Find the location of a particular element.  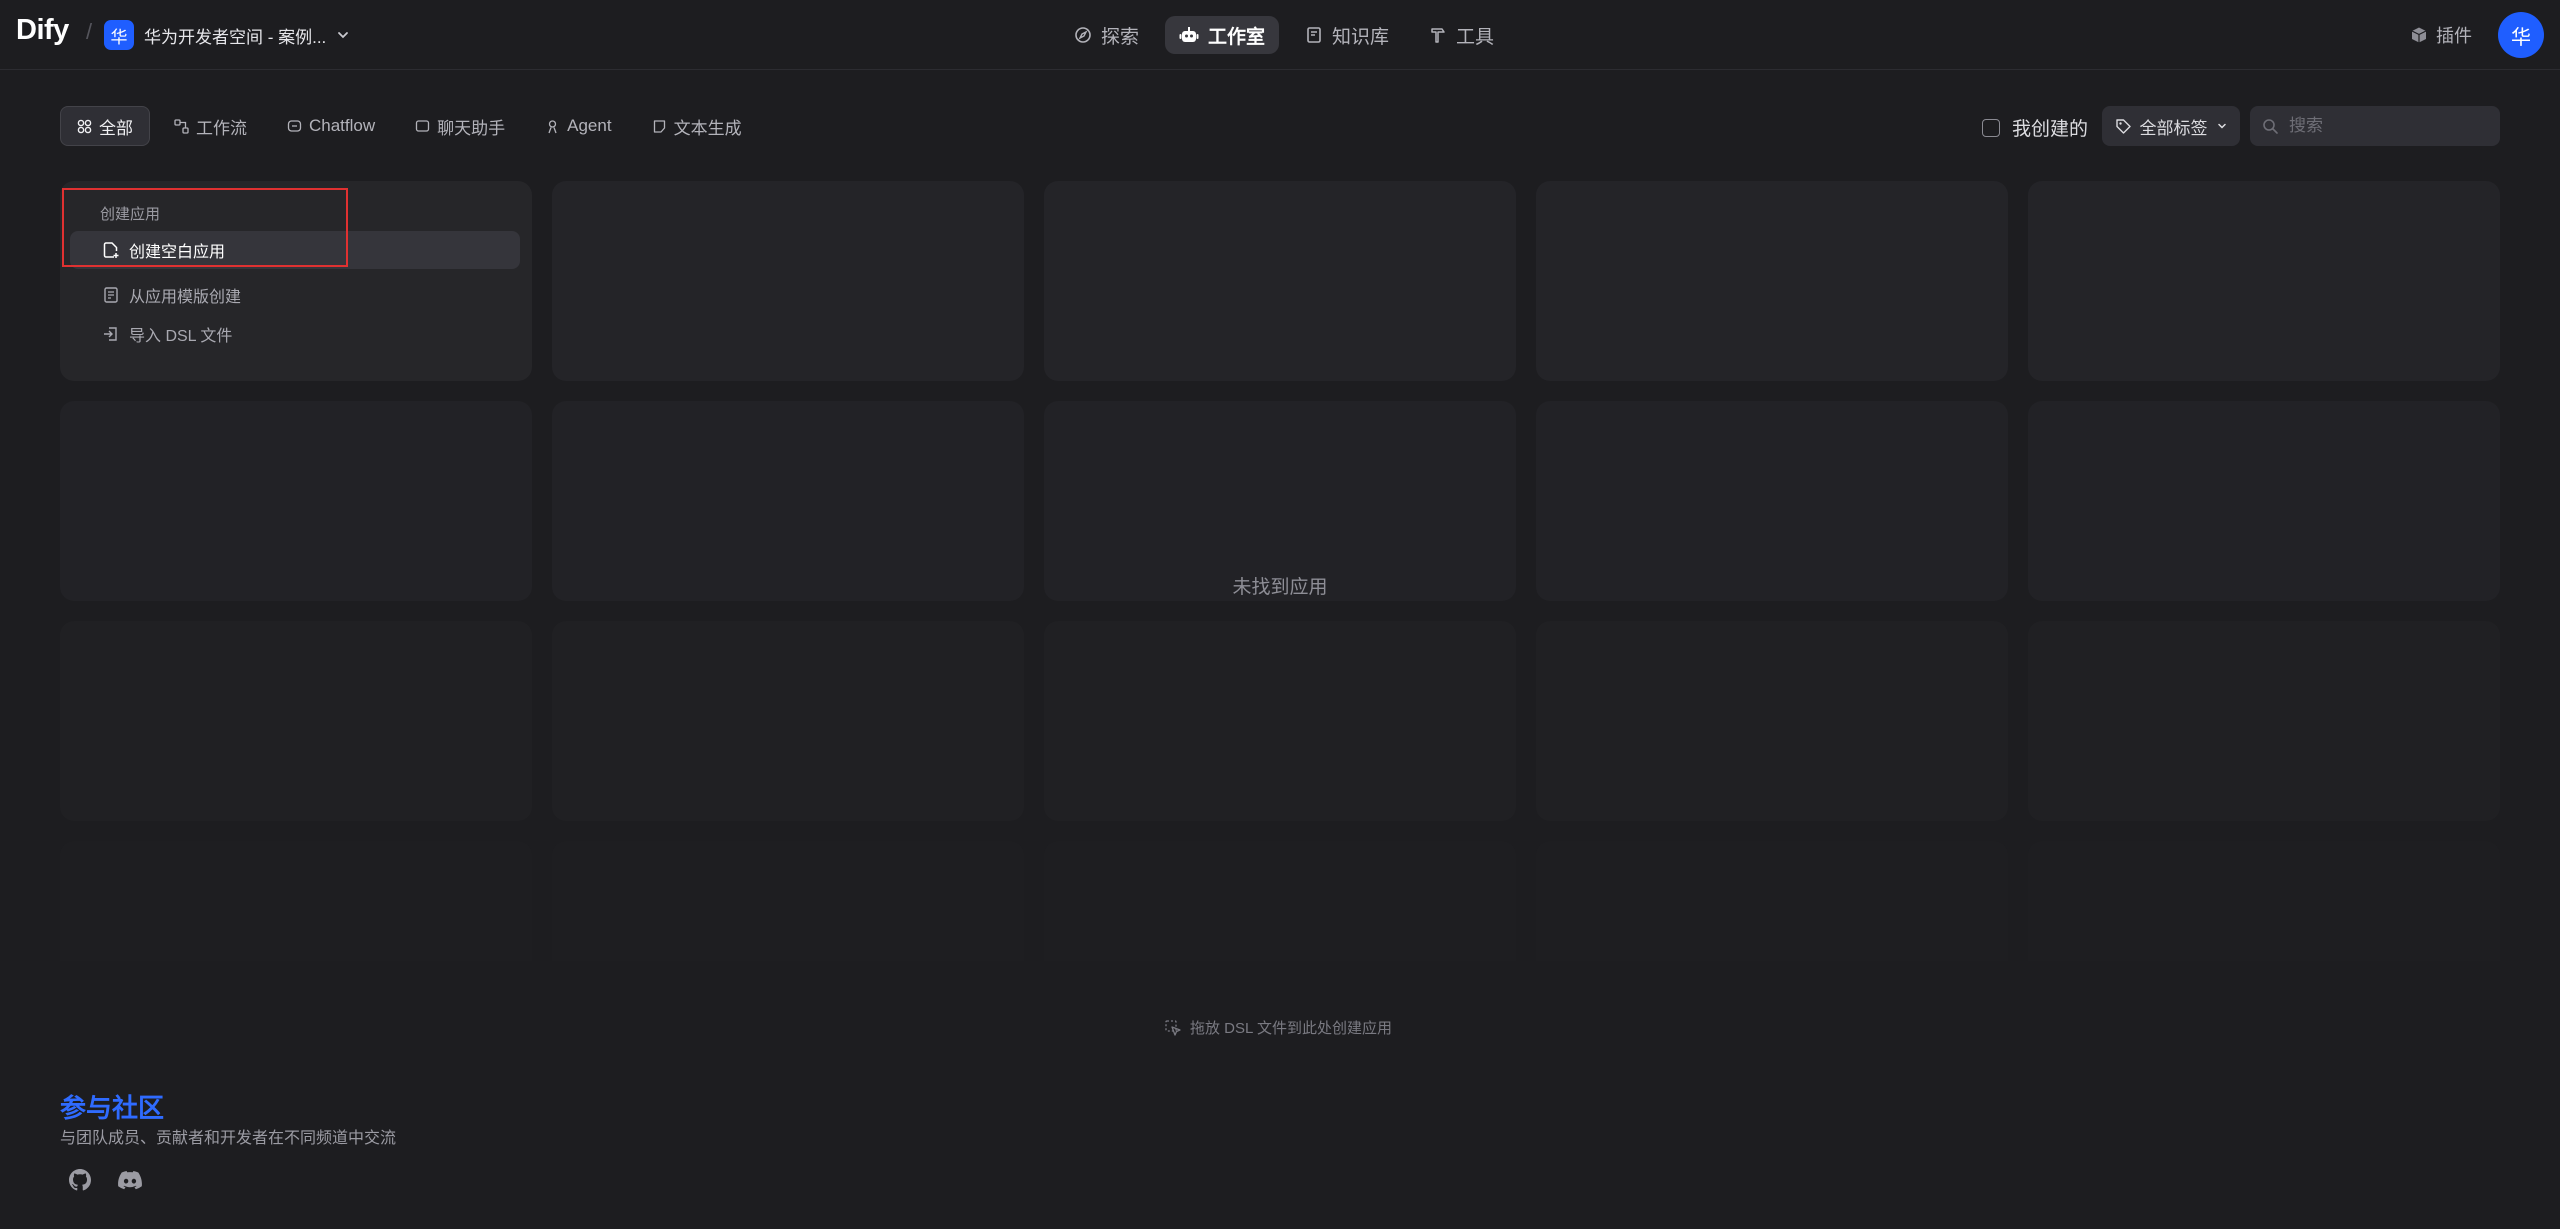

github-icon is located at coordinates (80, 1180).